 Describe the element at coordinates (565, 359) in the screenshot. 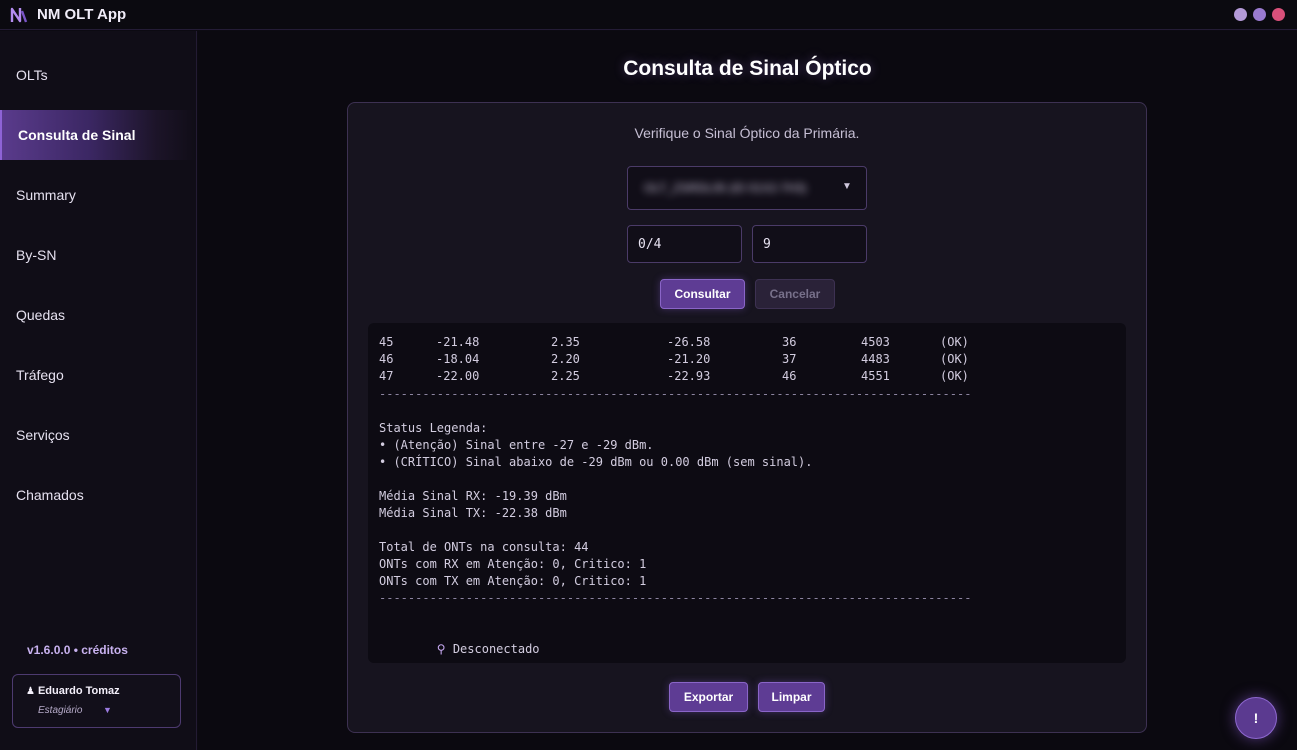

I see `ont-tx: 2.20` at that location.